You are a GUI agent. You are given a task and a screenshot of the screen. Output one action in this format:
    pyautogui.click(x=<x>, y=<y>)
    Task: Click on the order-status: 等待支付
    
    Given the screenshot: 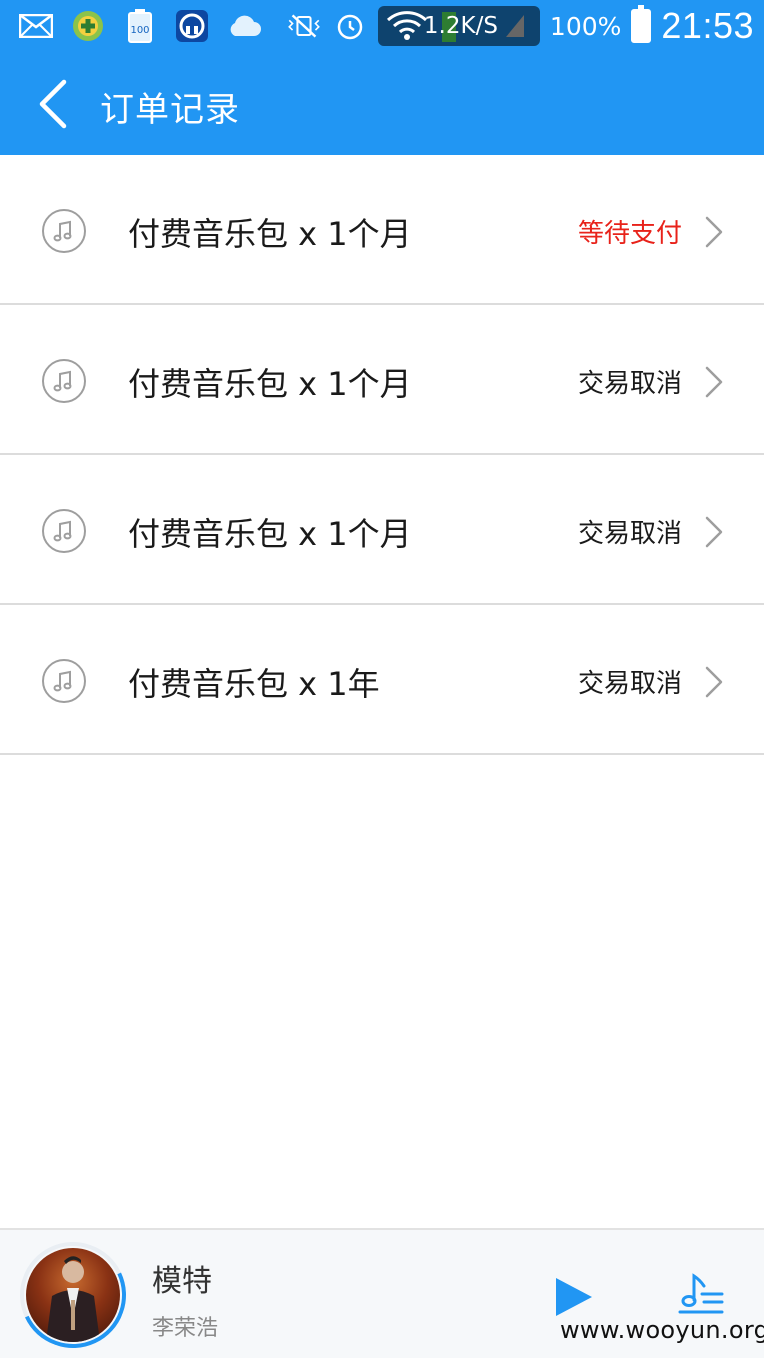 What is the action you would take?
    pyautogui.click(x=629, y=234)
    